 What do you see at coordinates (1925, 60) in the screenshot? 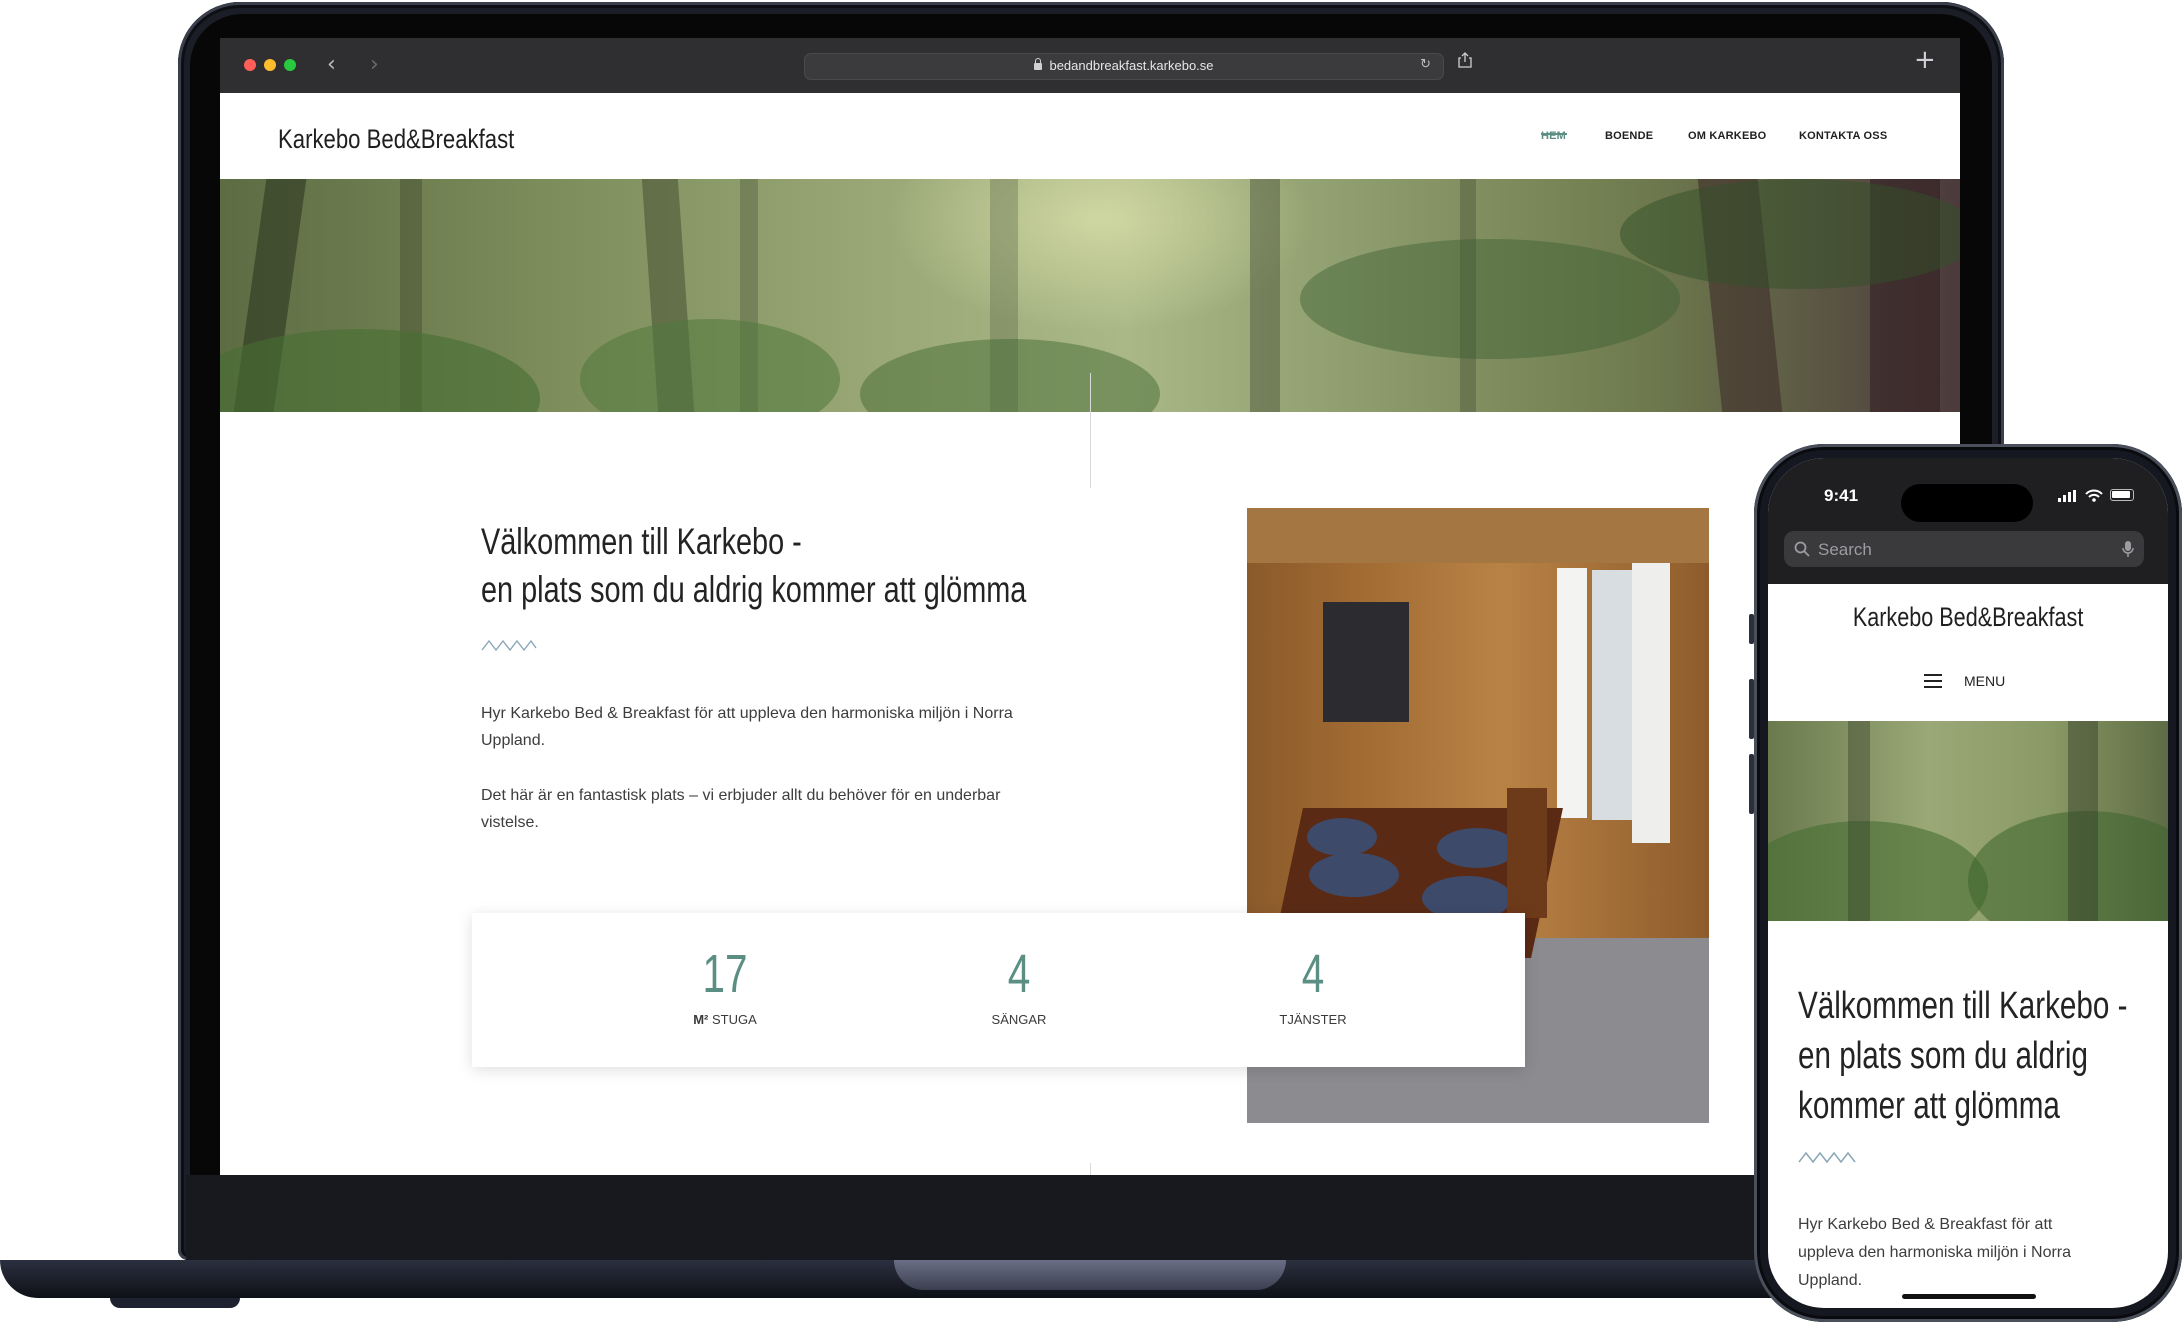
I see `new-tab-icon: +` at bounding box center [1925, 60].